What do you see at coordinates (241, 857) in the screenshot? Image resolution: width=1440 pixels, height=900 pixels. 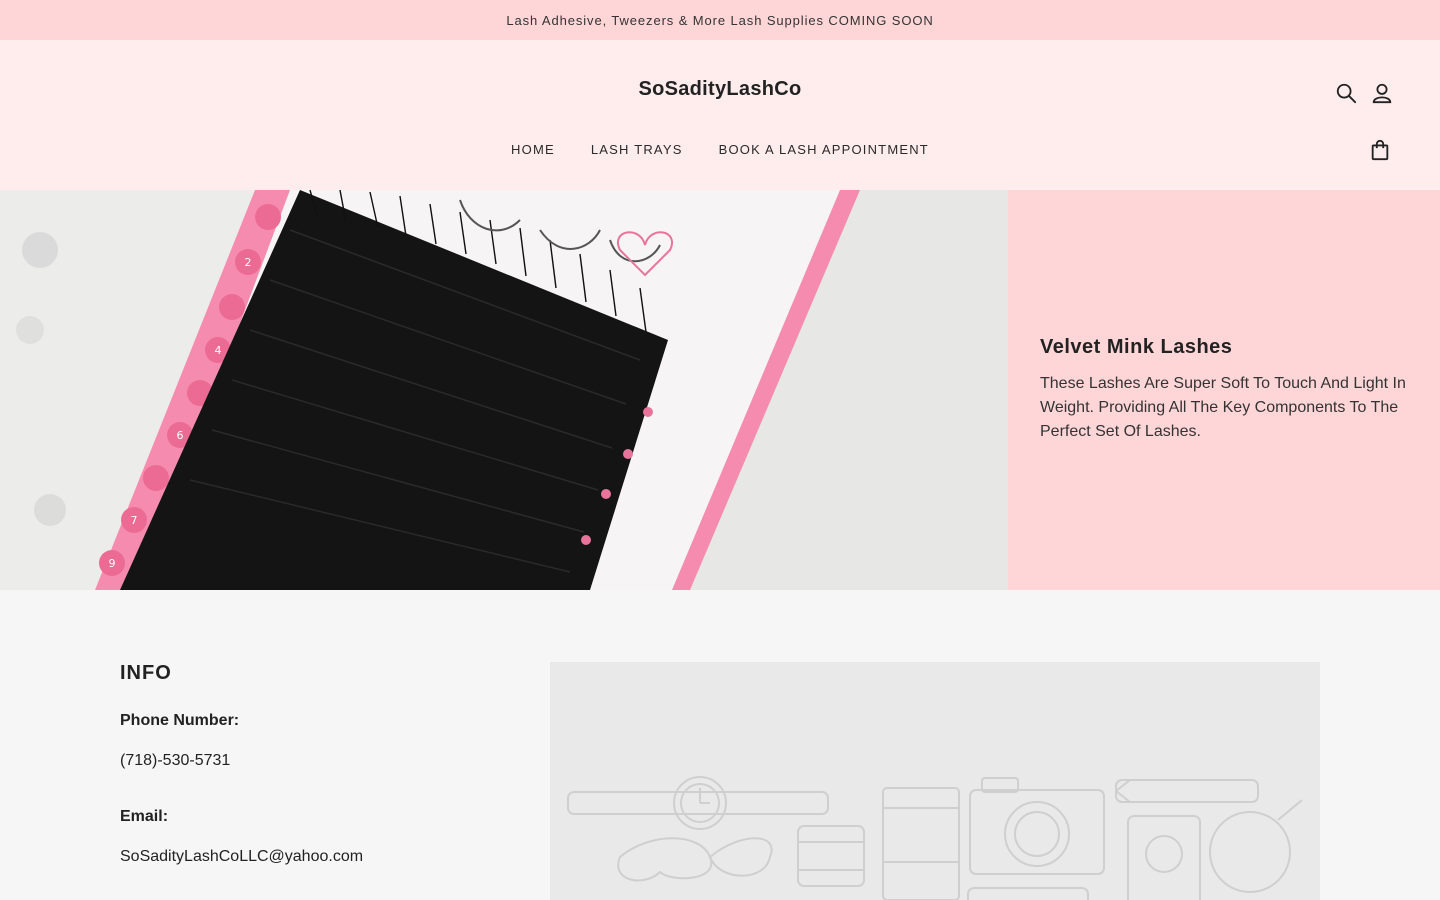 I see `email-value: SoSadityLashCoLLC@yahoo.com` at bounding box center [241, 857].